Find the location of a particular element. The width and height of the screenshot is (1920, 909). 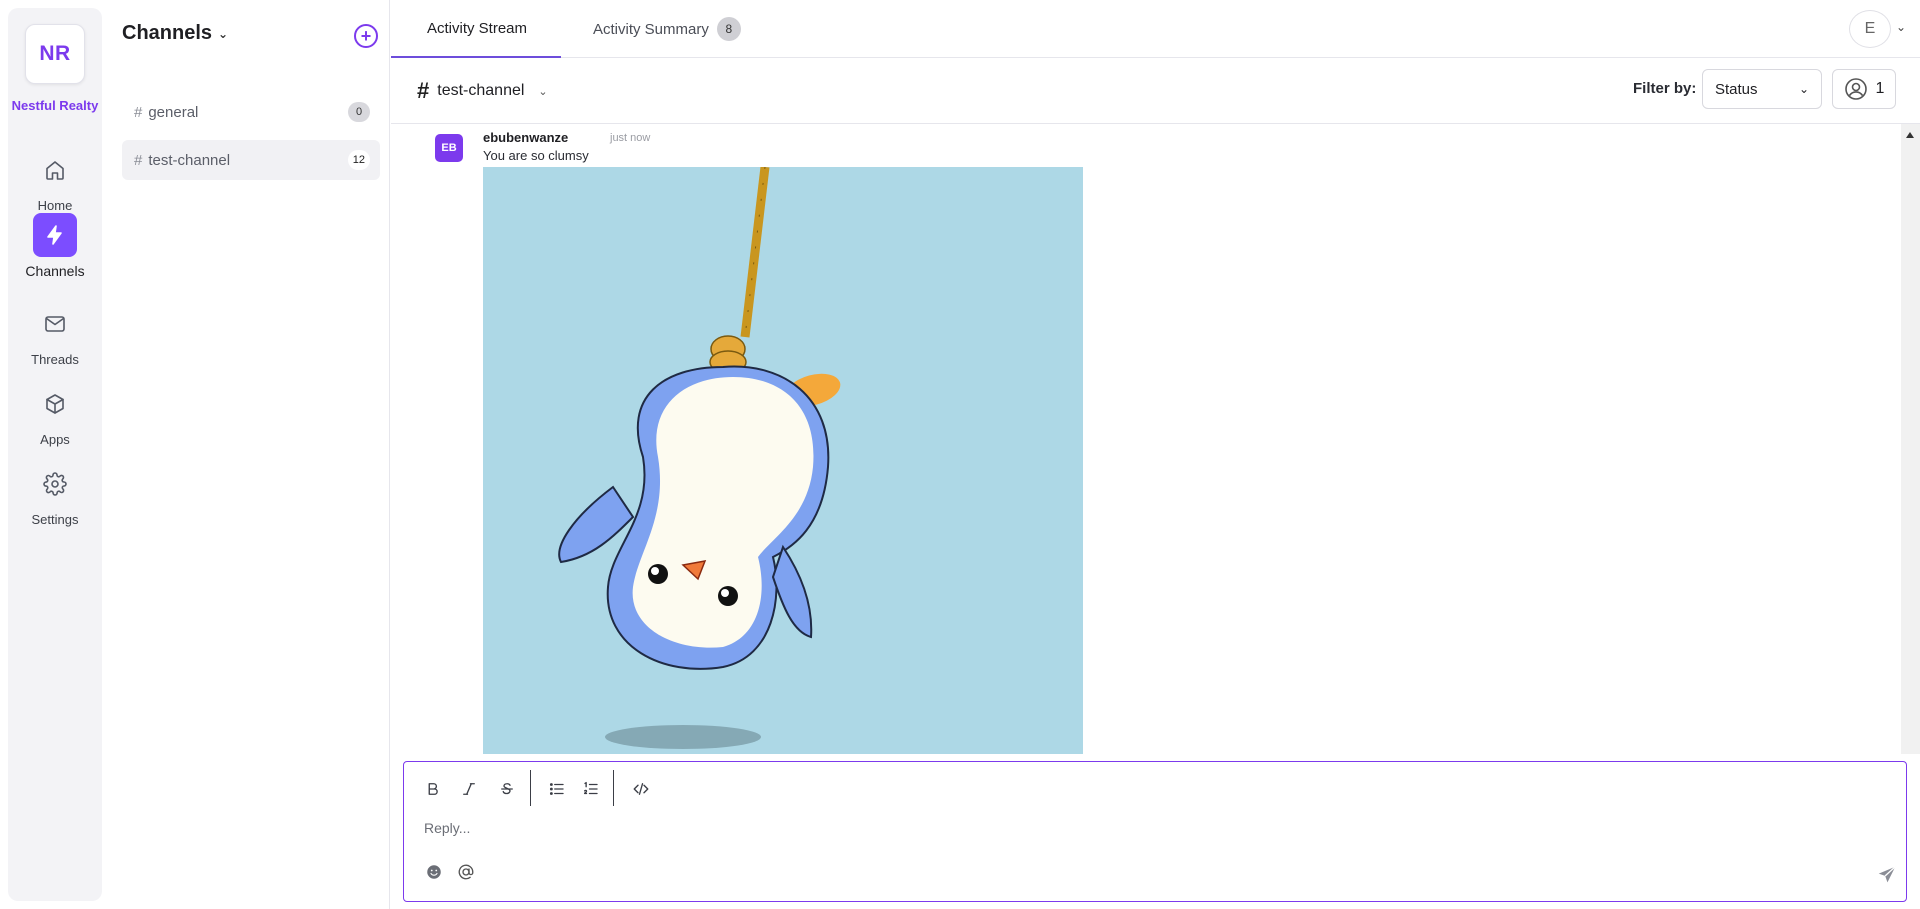

tab-activity-stream: Activity Stream is located at coordinates (476, 29).